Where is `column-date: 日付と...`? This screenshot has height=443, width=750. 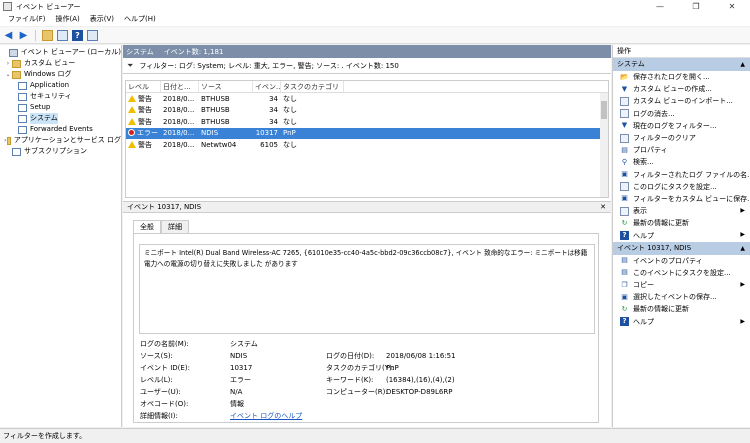 column-date: 日付と... is located at coordinates (180, 86).